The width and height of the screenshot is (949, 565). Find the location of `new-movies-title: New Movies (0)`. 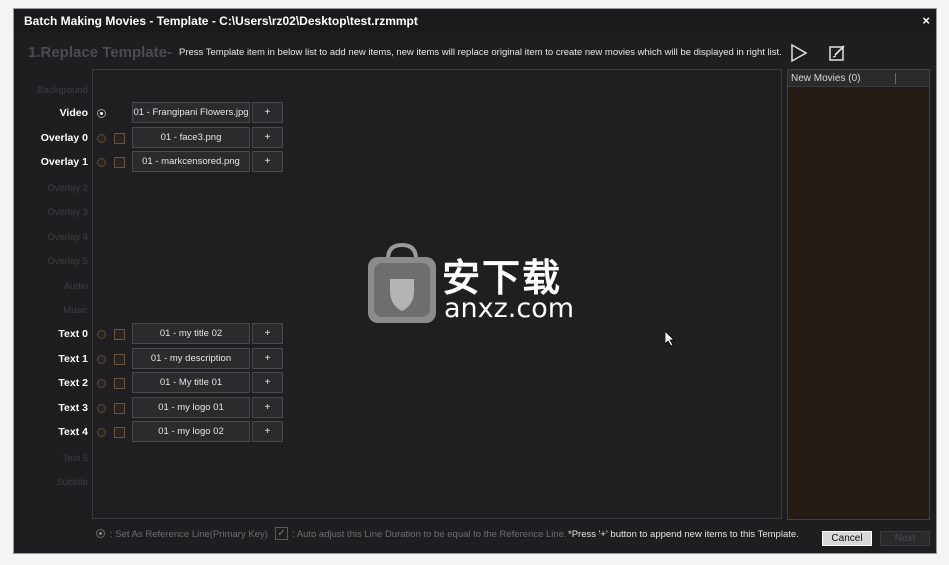

new-movies-title: New Movies (0) is located at coordinates (826, 78).